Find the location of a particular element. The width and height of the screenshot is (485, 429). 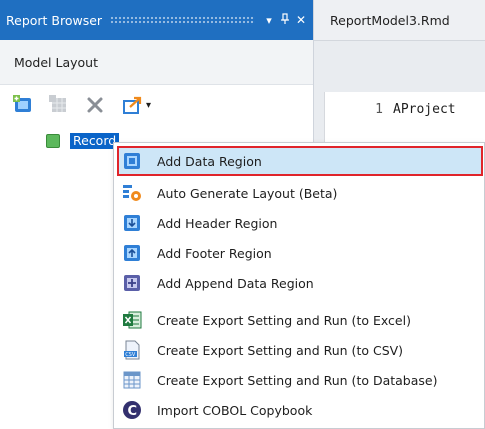

menu-item-add-append-data-region: Add Append Data Region is located at coordinates (300, 283).